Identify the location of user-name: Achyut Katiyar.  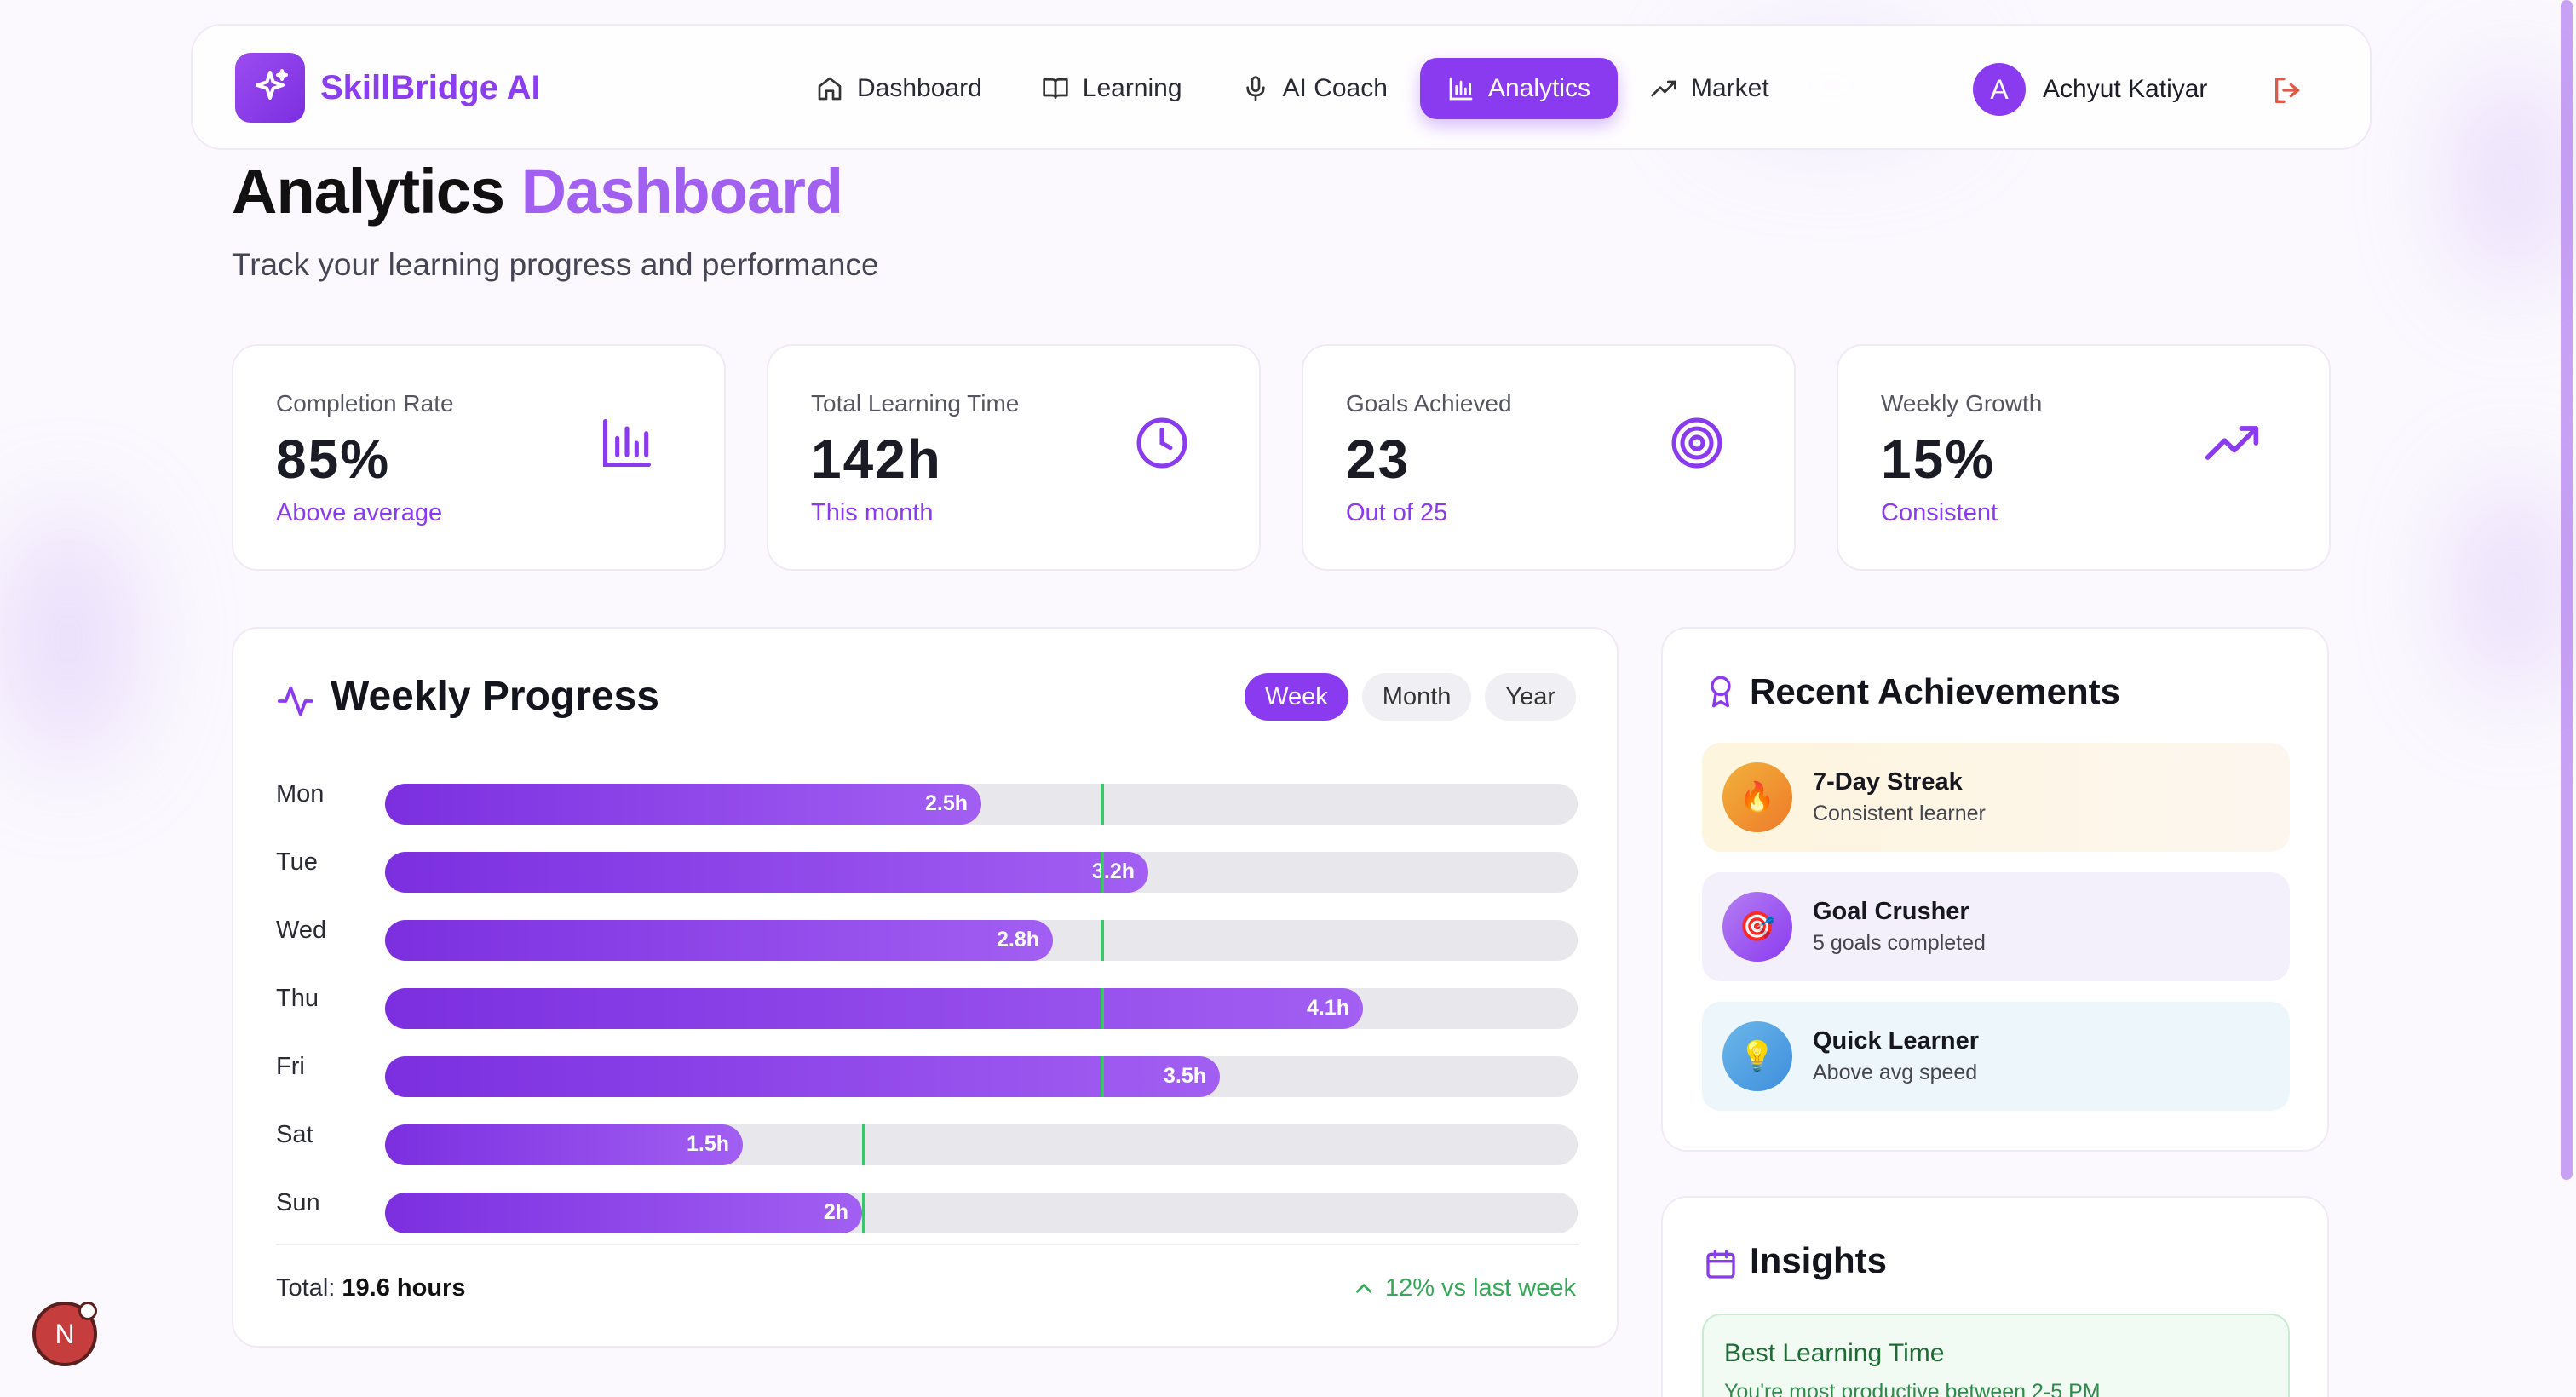
(2125, 89).